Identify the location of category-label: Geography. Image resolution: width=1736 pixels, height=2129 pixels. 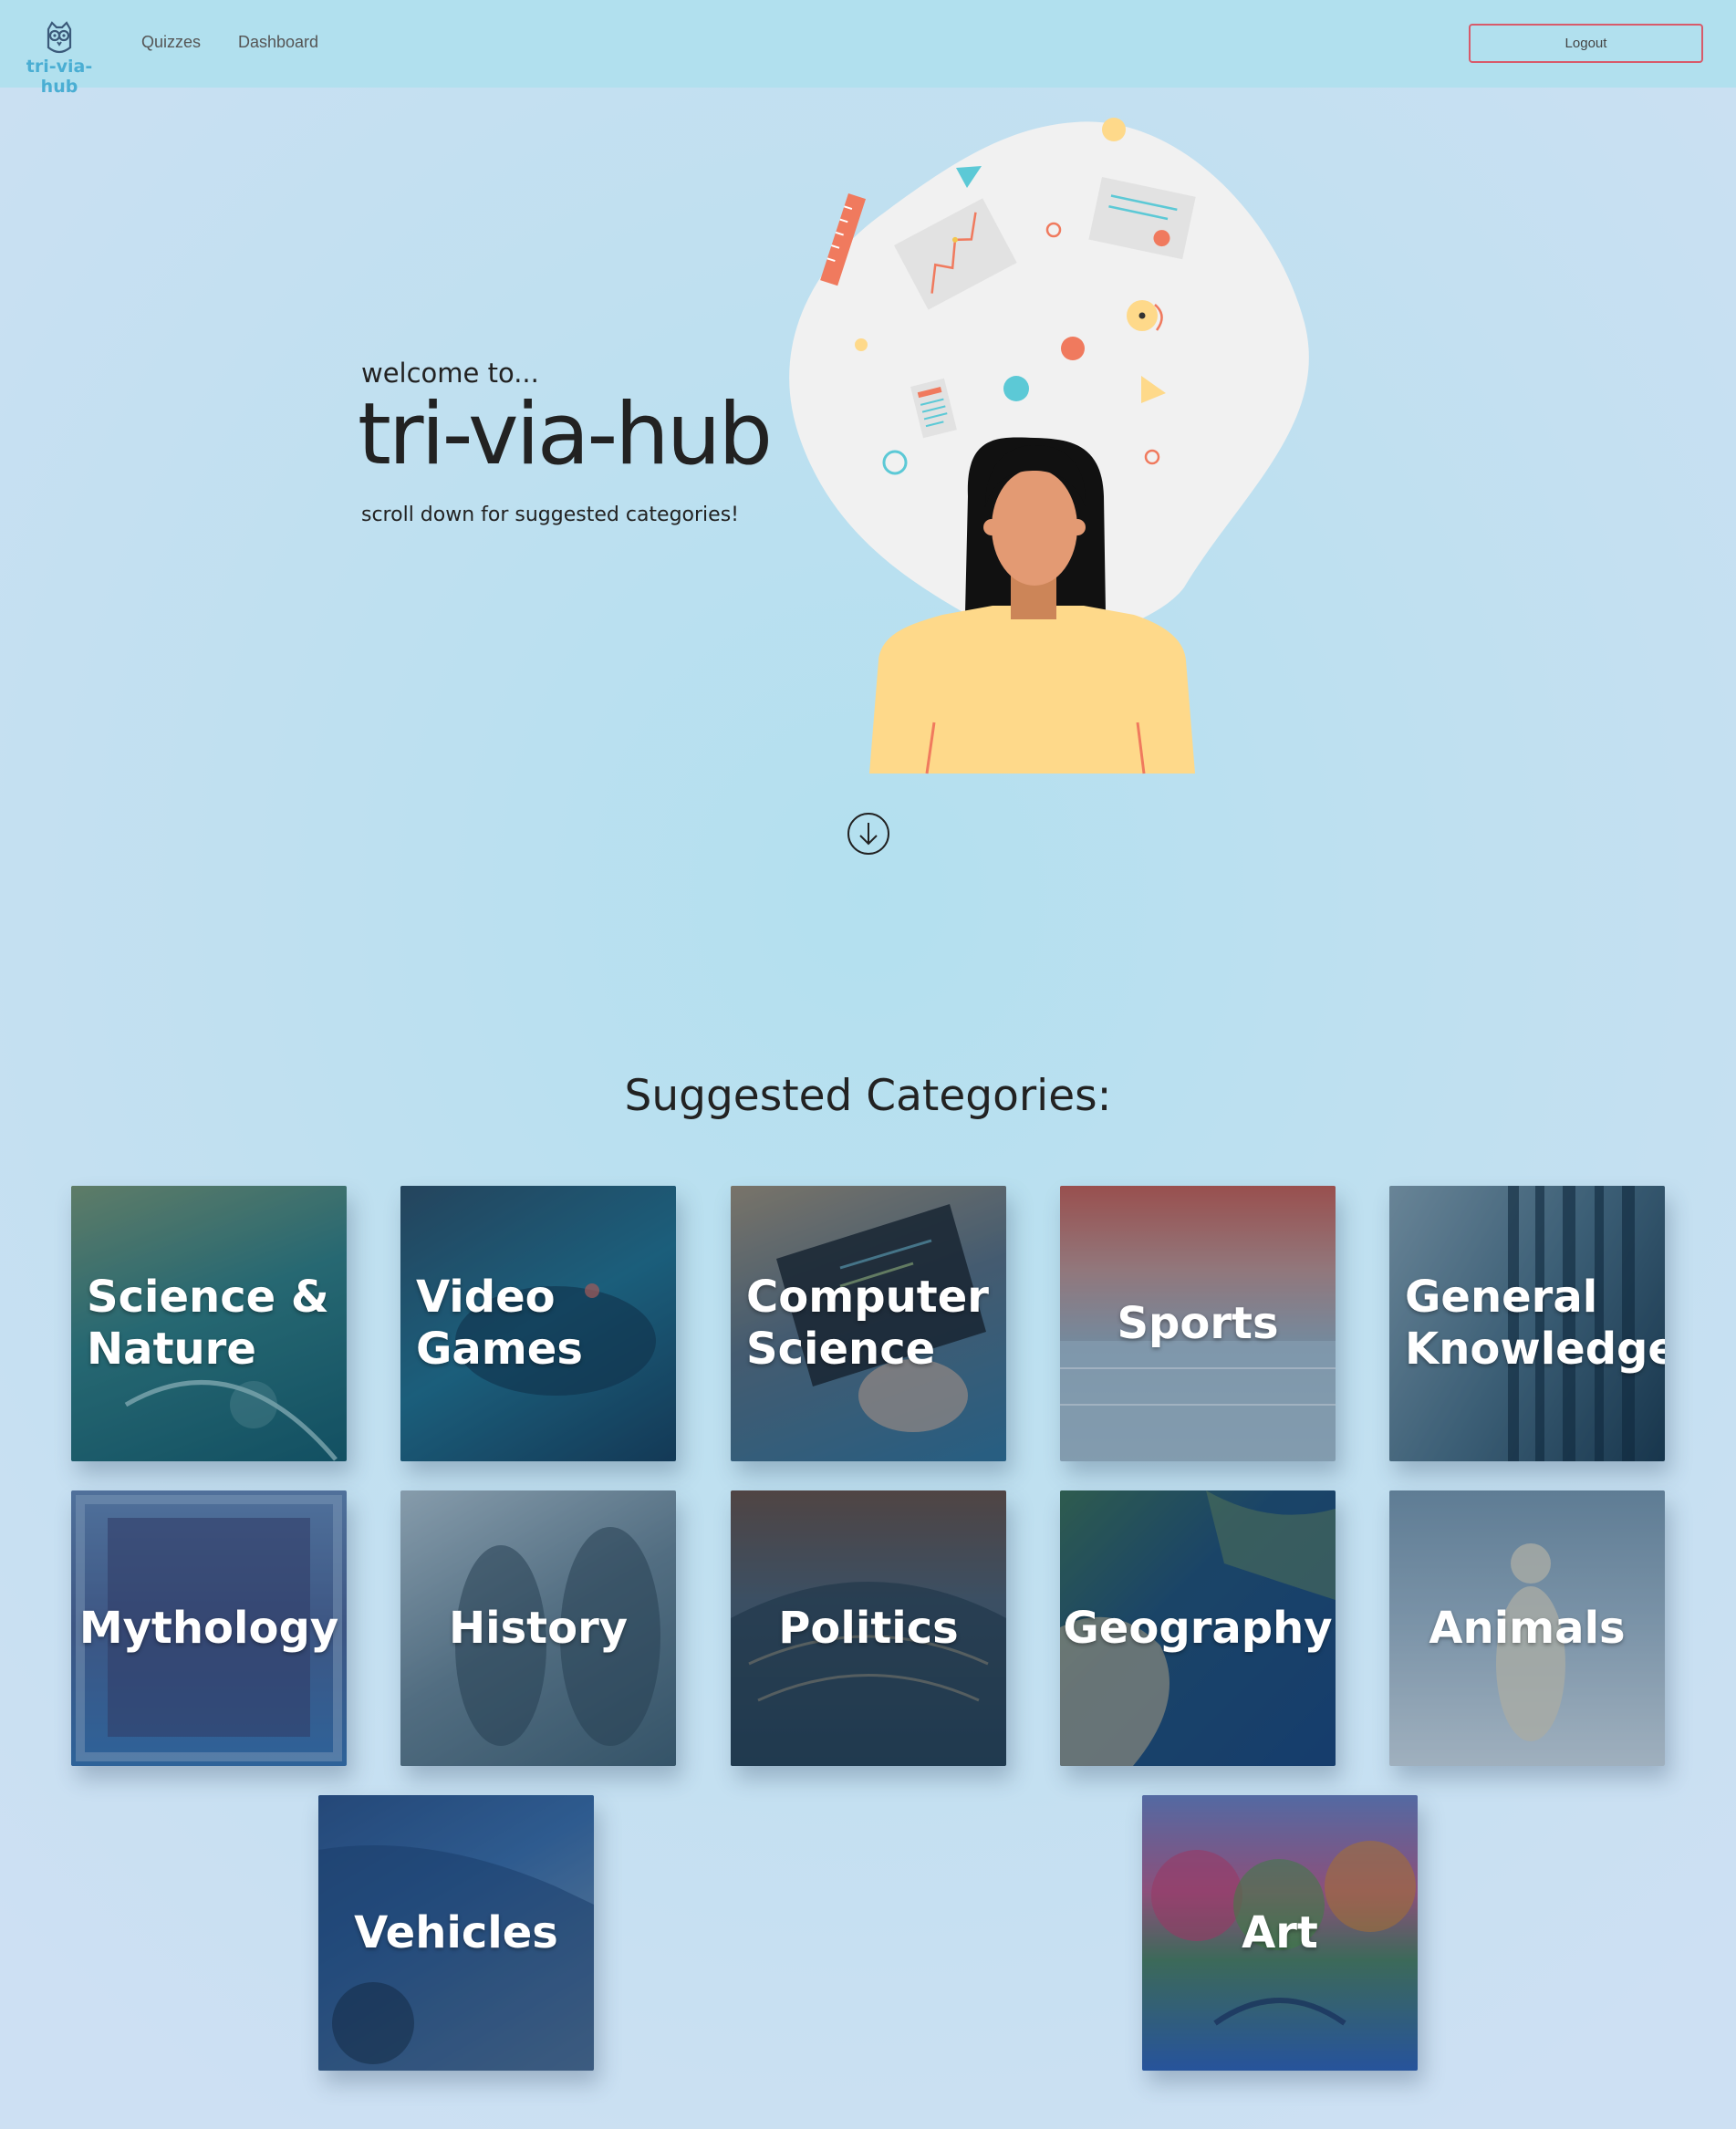
(1198, 1628).